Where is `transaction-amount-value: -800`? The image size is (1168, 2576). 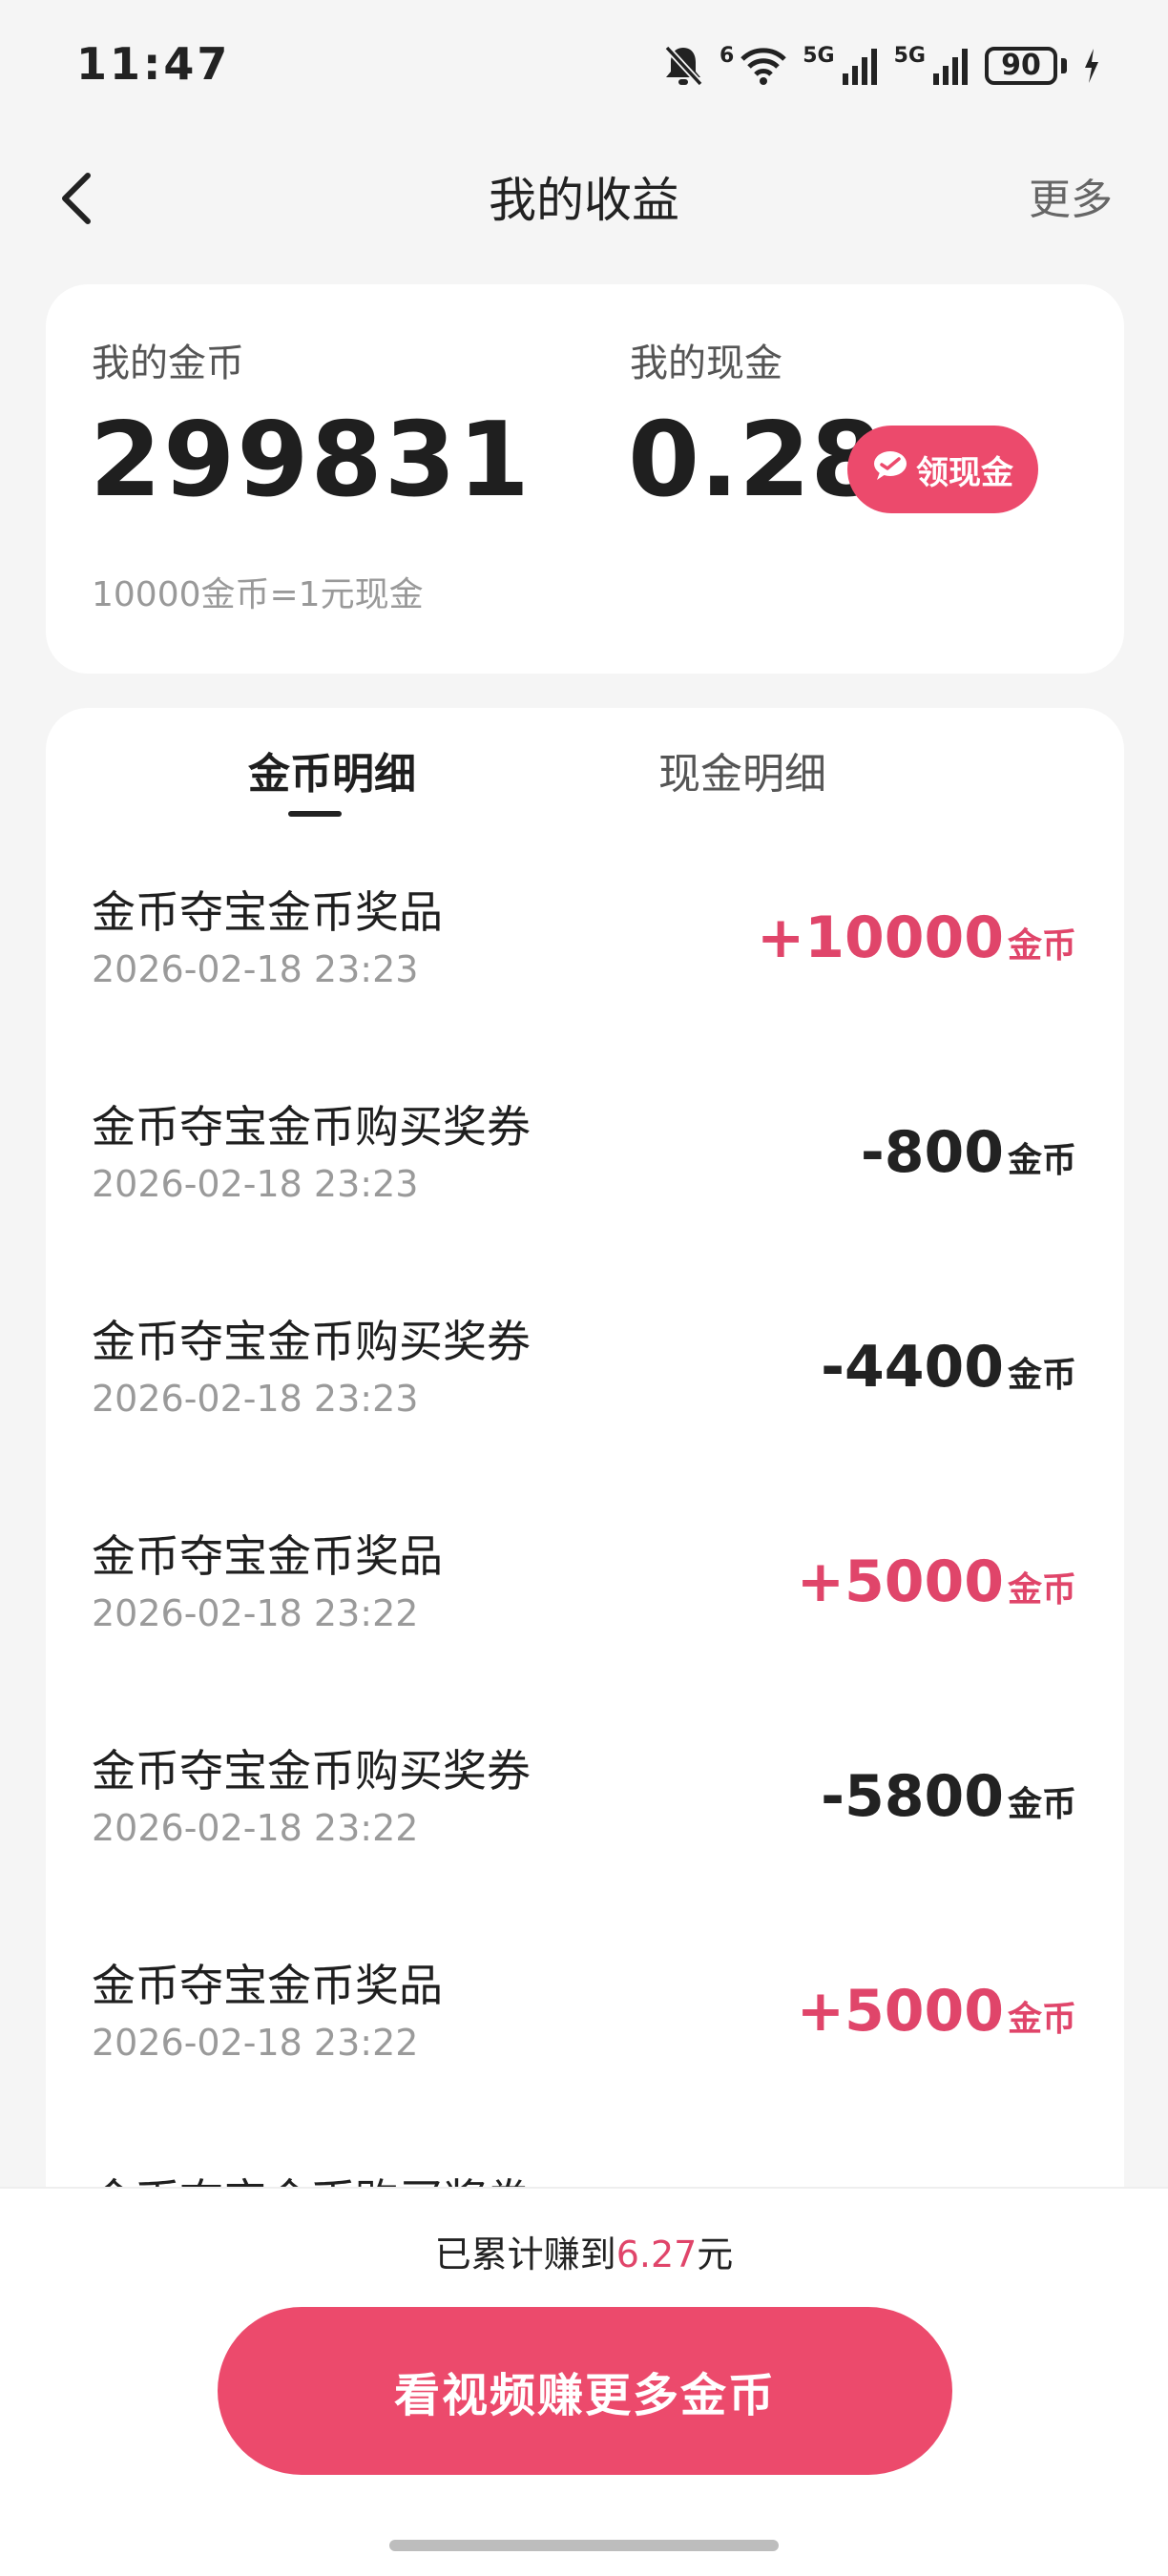 transaction-amount-value: -800 is located at coordinates (932, 1152).